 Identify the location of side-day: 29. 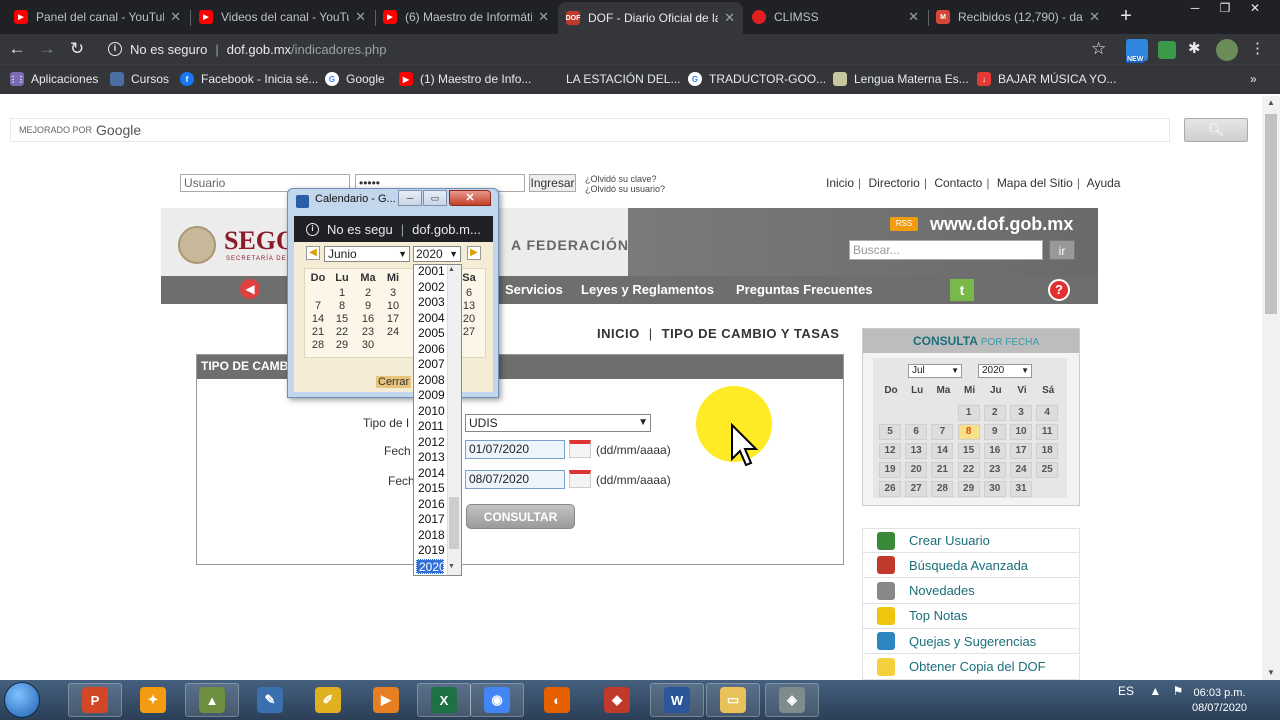
(968, 489).